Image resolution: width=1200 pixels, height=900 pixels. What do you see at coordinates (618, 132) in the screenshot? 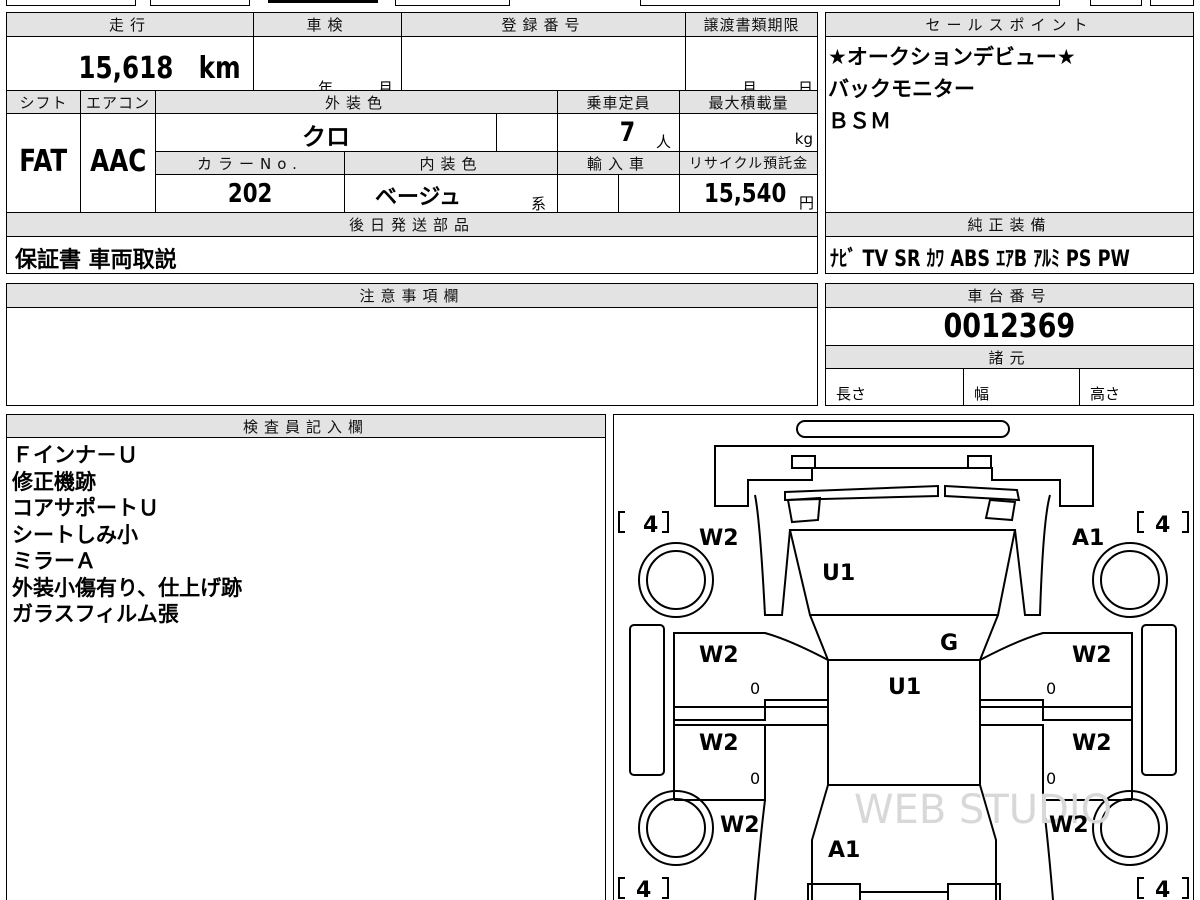
I see `capacity-cell: 7 人` at bounding box center [618, 132].